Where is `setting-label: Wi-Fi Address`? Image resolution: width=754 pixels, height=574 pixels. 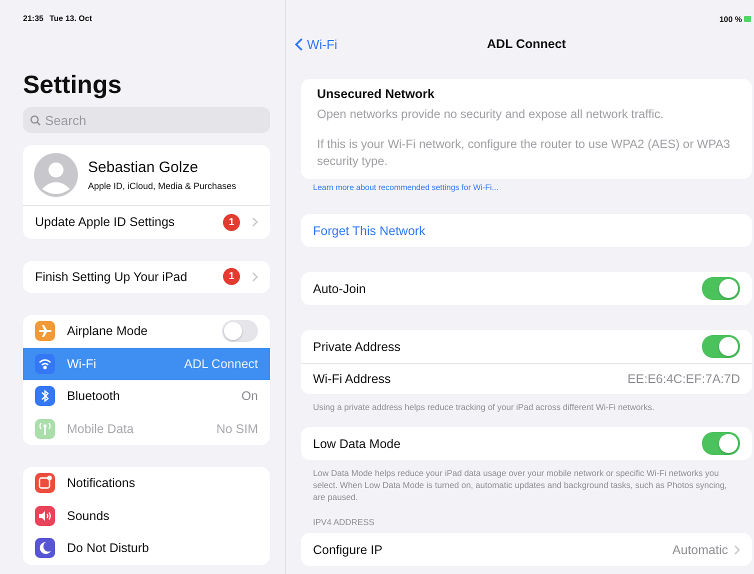 setting-label: Wi-Fi Address is located at coordinates (352, 379).